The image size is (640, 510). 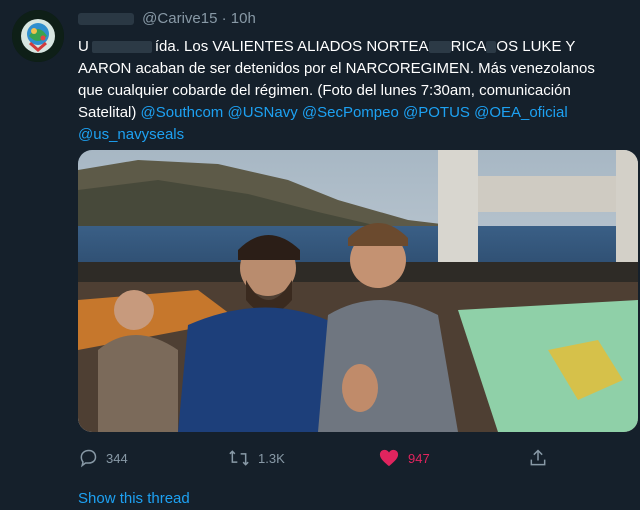 What do you see at coordinates (103, 458) in the screenshot?
I see `reply-button: 344` at bounding box center [103, 458].